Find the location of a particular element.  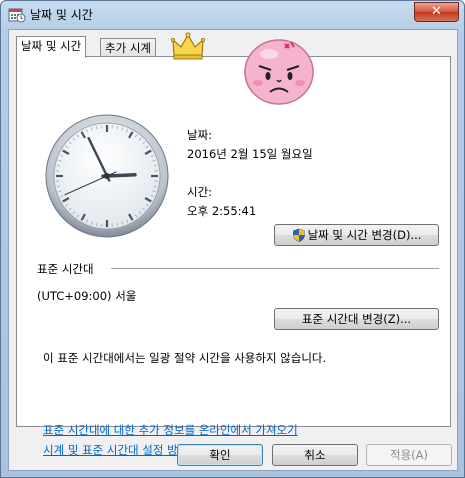

timezone-online-info-link: 표준 시간대에 대한 추가 정보를 온라인에서 가져오기 is located at coordinates (170, 430).